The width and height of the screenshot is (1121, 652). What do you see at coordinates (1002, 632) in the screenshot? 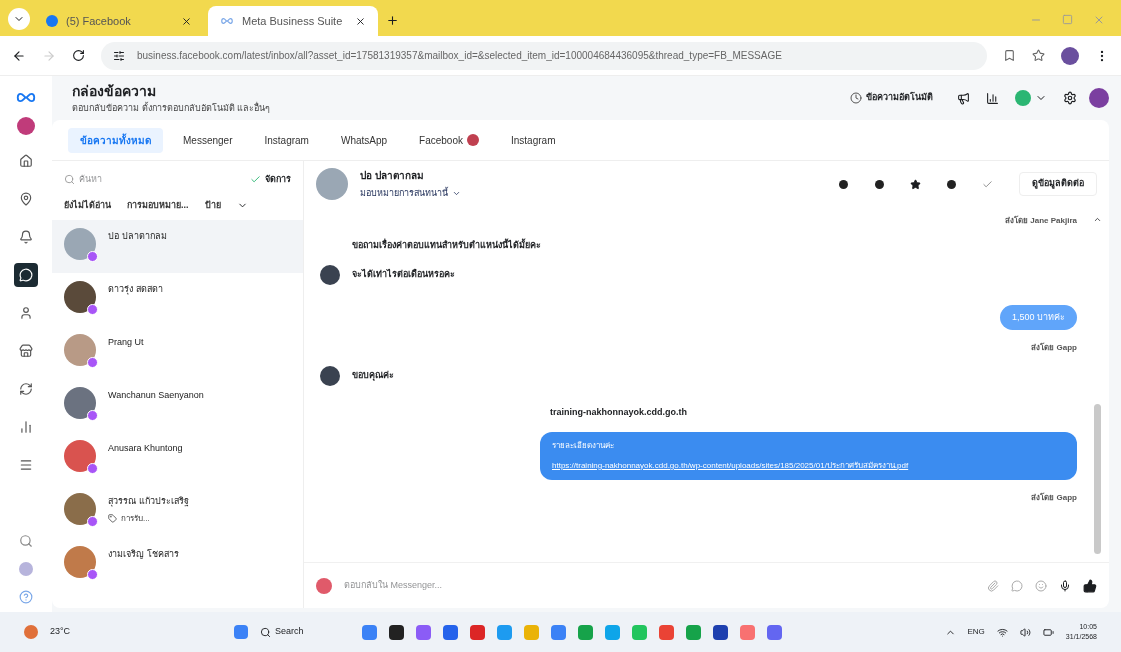
I see `wifi-icon` at bounding box center [1002, 632].